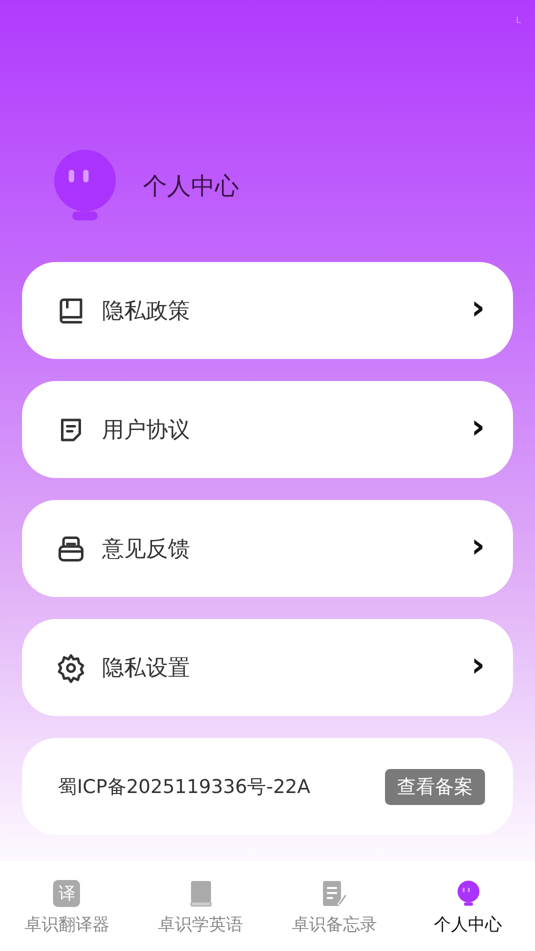  I want to click on book-icon, so click(200, 893).